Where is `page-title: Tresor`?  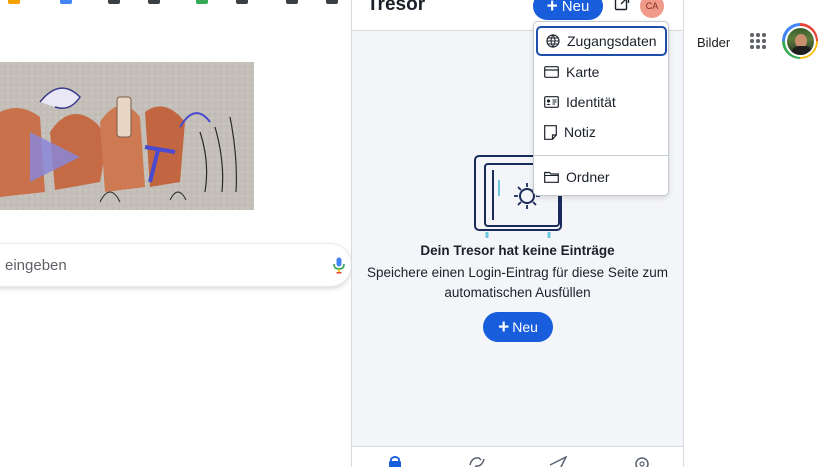
page-title: Tresor is located at coordinates (396, 7).